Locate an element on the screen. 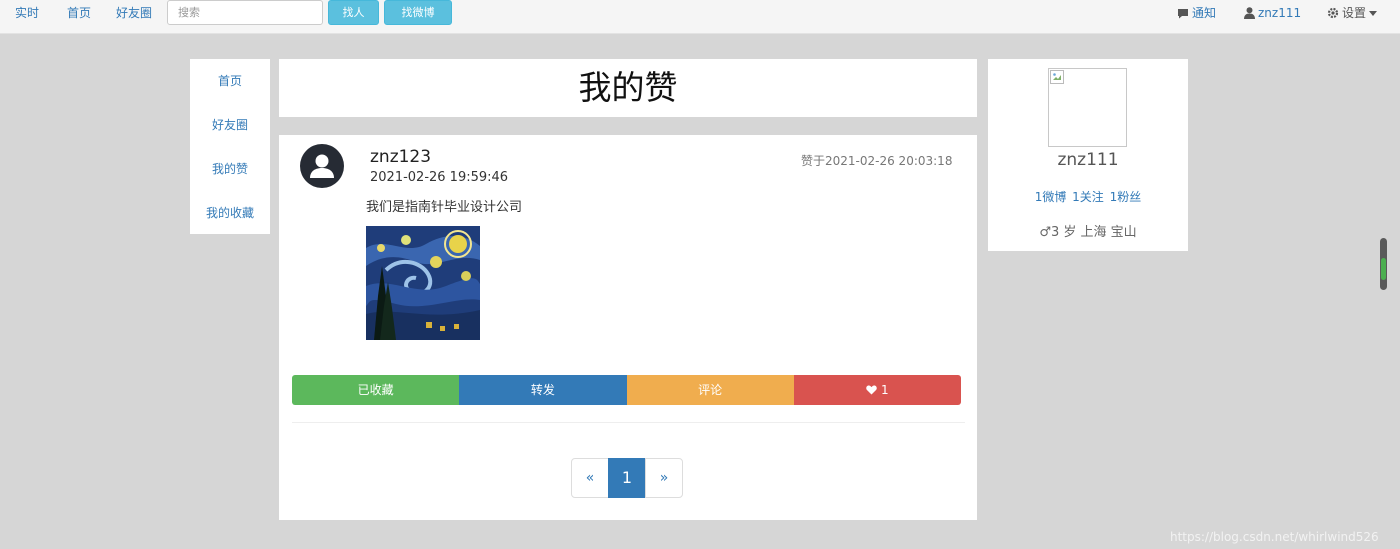 The image size is (1400, 549). profile-stats: 1微博 1关注 1粉丝 is located at coordinates (1088, 197).